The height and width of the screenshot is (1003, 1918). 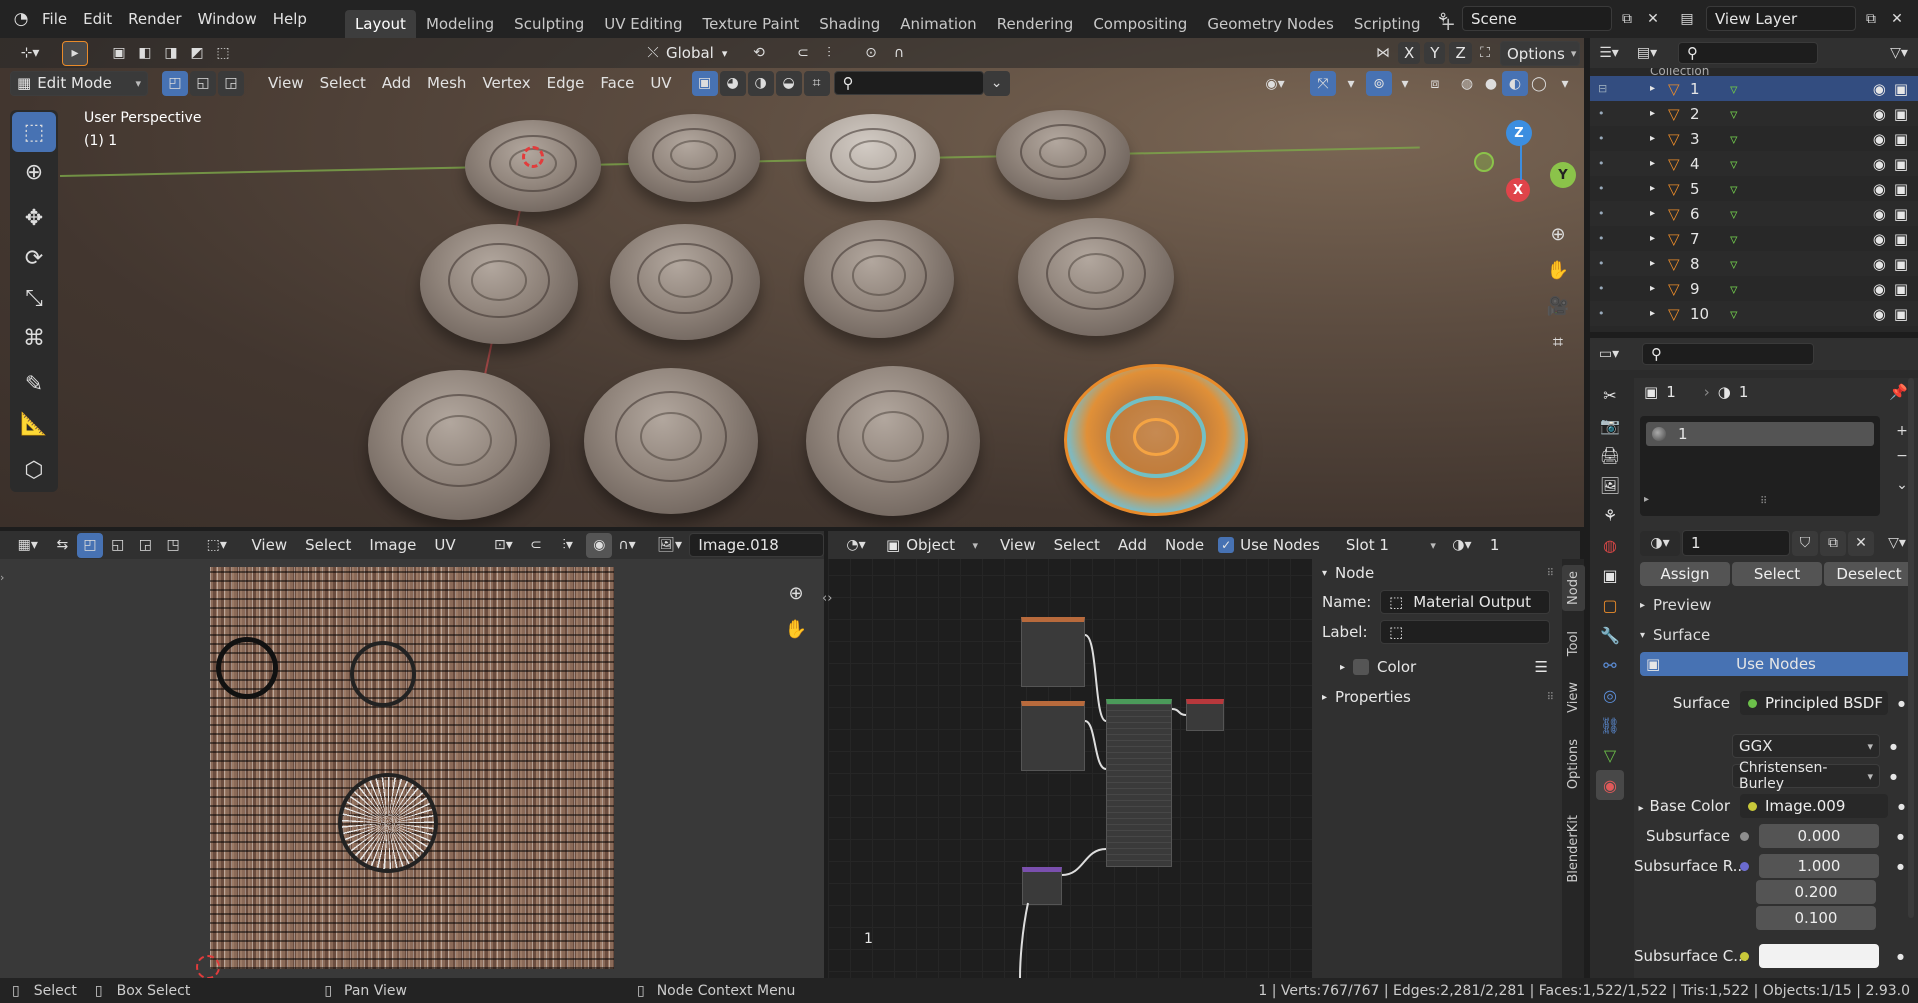 What do you see at coordinates (1609, 53) in the screenshot?
I see `outliner-editor-icon: ☰▾` at bounding box center [1609, 53].